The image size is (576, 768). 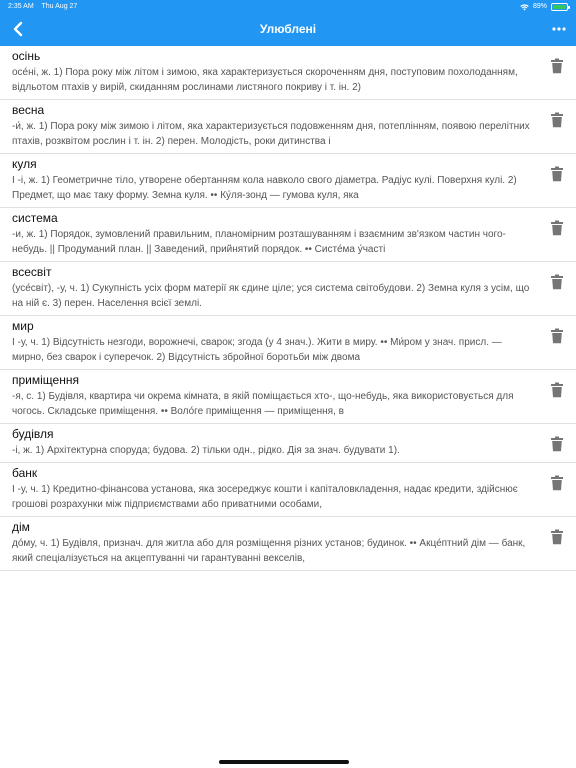 I want to click on word-title: будівля, so click(x=33, y=434).